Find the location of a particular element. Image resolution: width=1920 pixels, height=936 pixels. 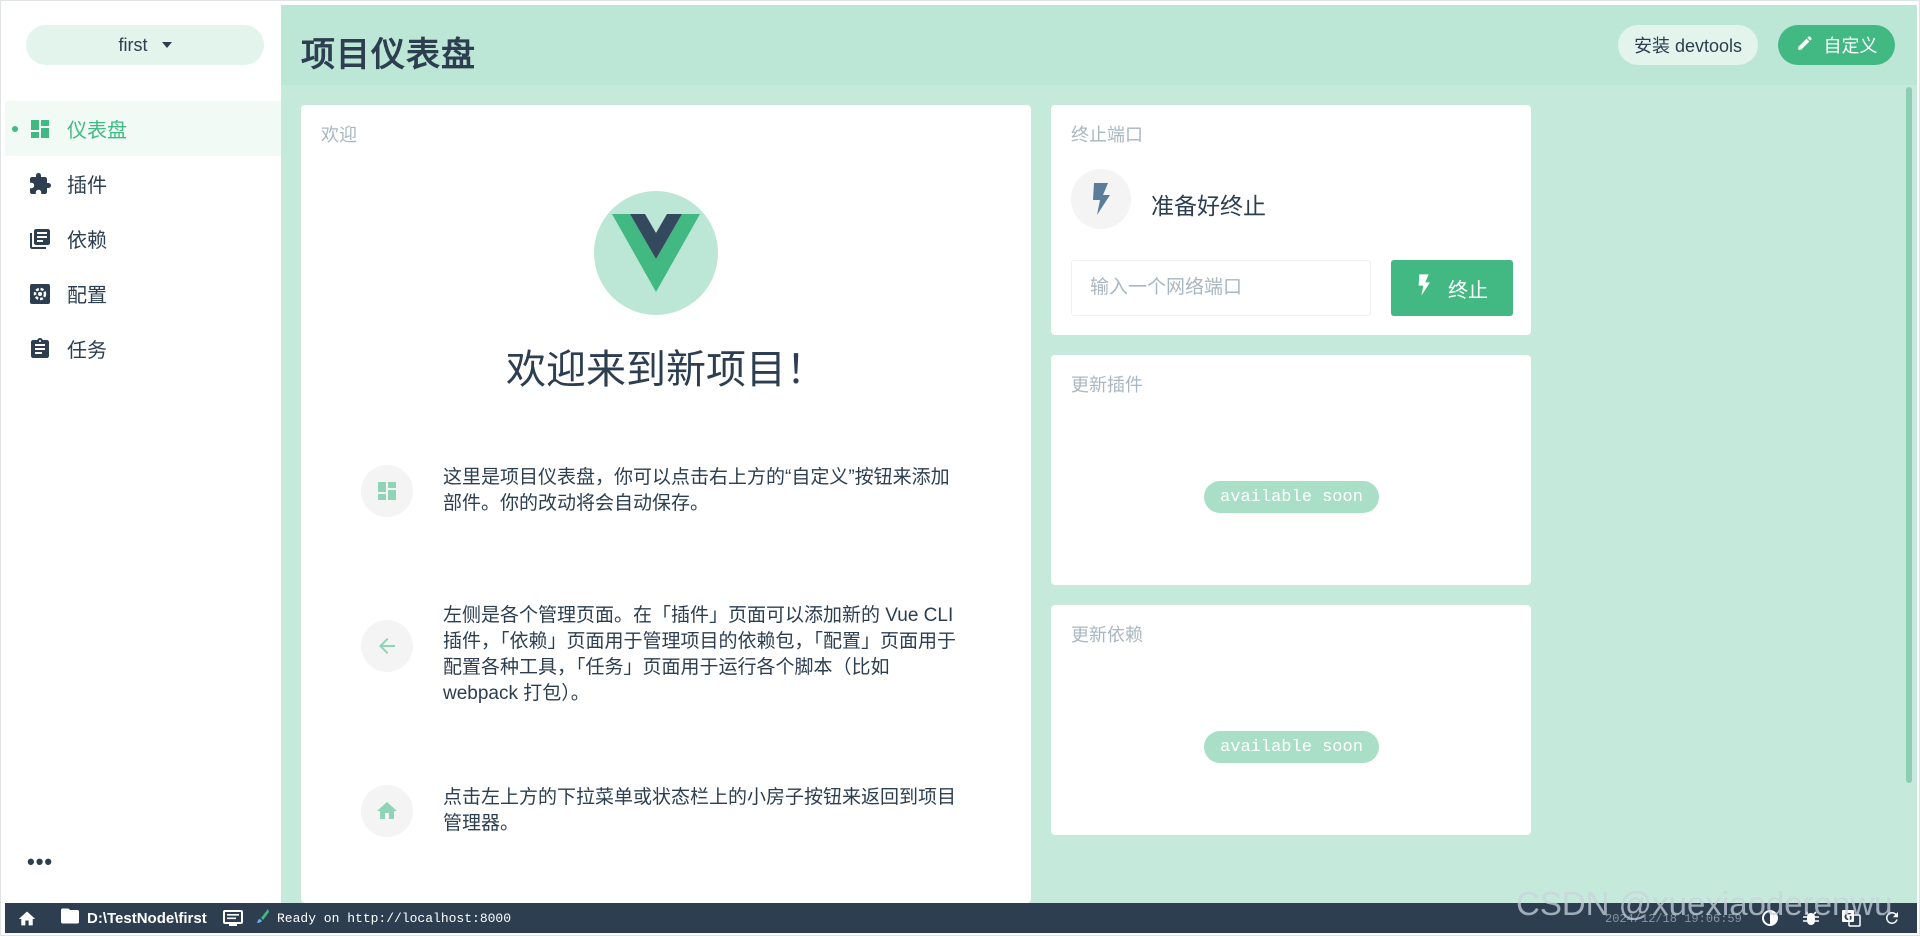

sidebar-item-label: 仪表盘 is located at coordinates (97, 131).